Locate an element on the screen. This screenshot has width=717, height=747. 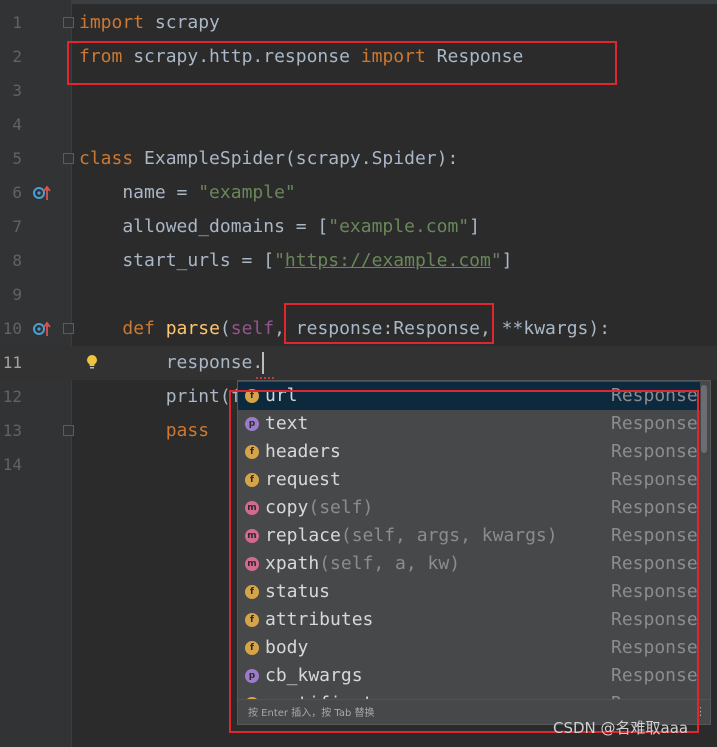
code-line: 4 is located at coordinates (358, 125).